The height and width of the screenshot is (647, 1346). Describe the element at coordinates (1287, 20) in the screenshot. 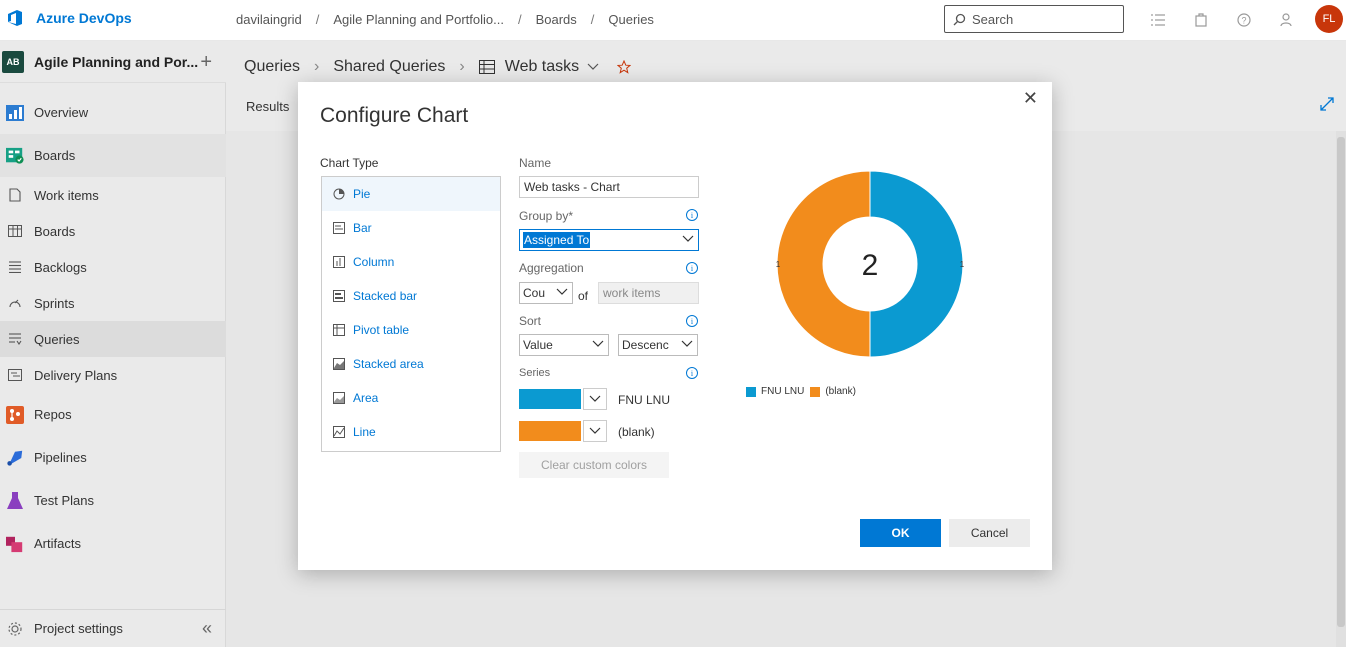

I see `user-settings-icon` at that location.